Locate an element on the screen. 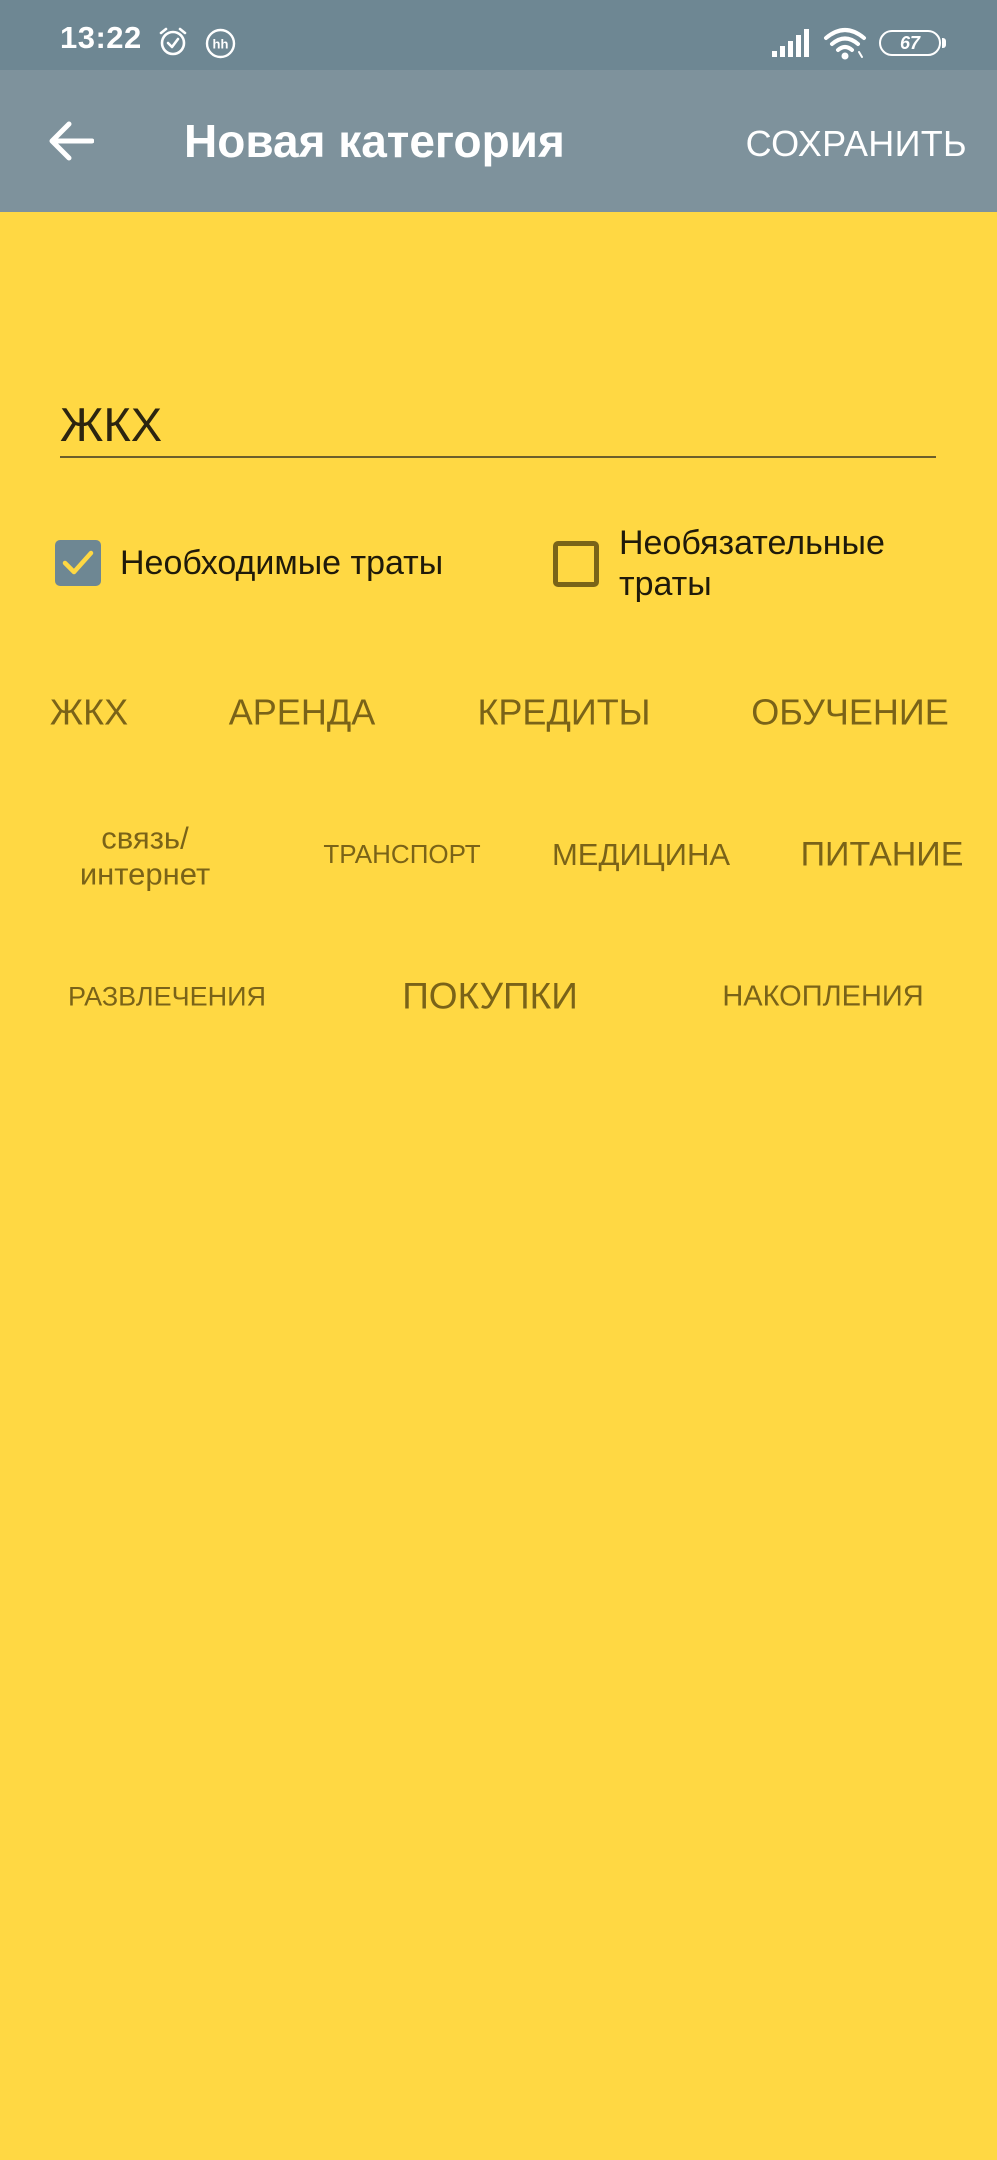 The width and height of the screenshot is (997, 2160). back-button is located at coordinates (71, 141).